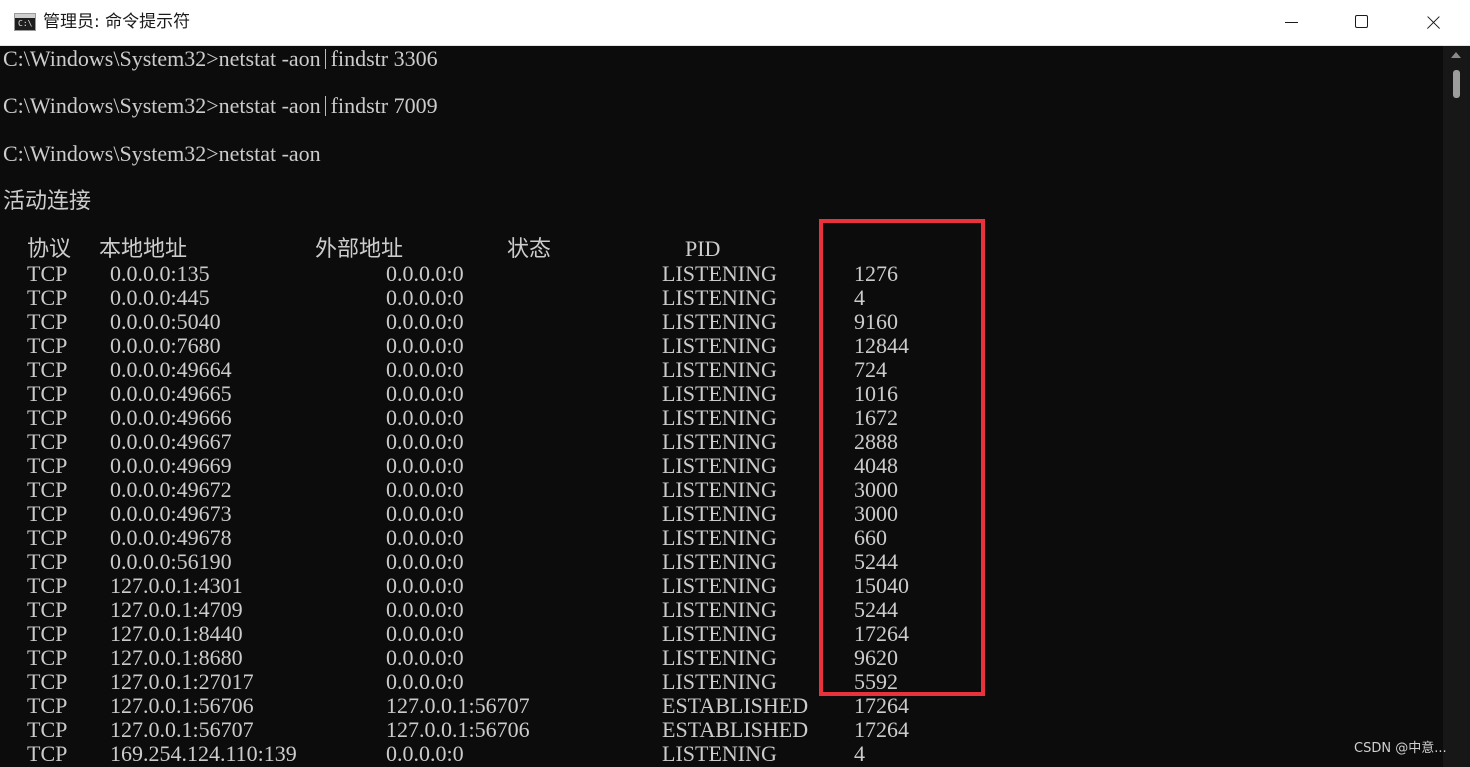 This screenshot has width=1470, height=767. I want to click on row-local-address: 0.0.0.0:49672, so click(171, 489).